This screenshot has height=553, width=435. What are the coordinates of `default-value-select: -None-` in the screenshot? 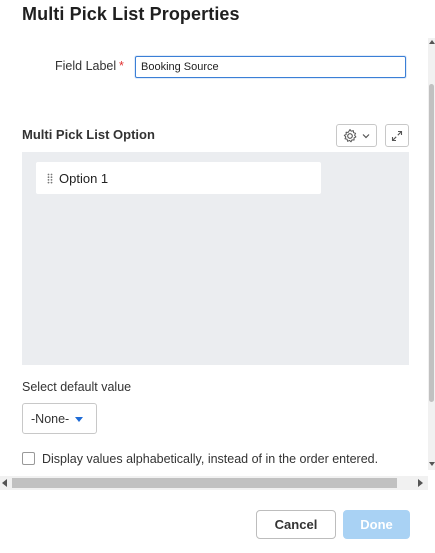 It's located at (59, 418).